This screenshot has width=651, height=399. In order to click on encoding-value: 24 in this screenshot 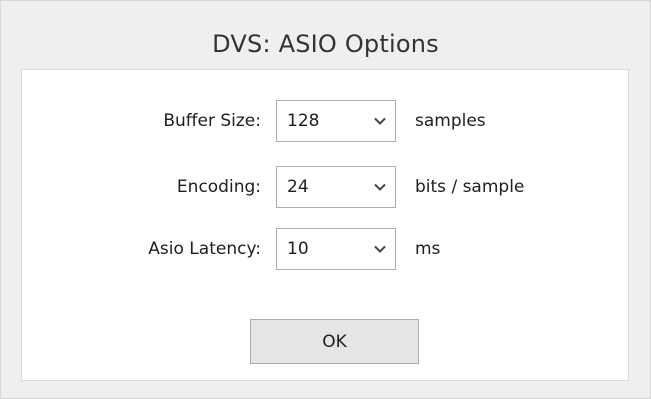, I will do `click(298, 187)`.